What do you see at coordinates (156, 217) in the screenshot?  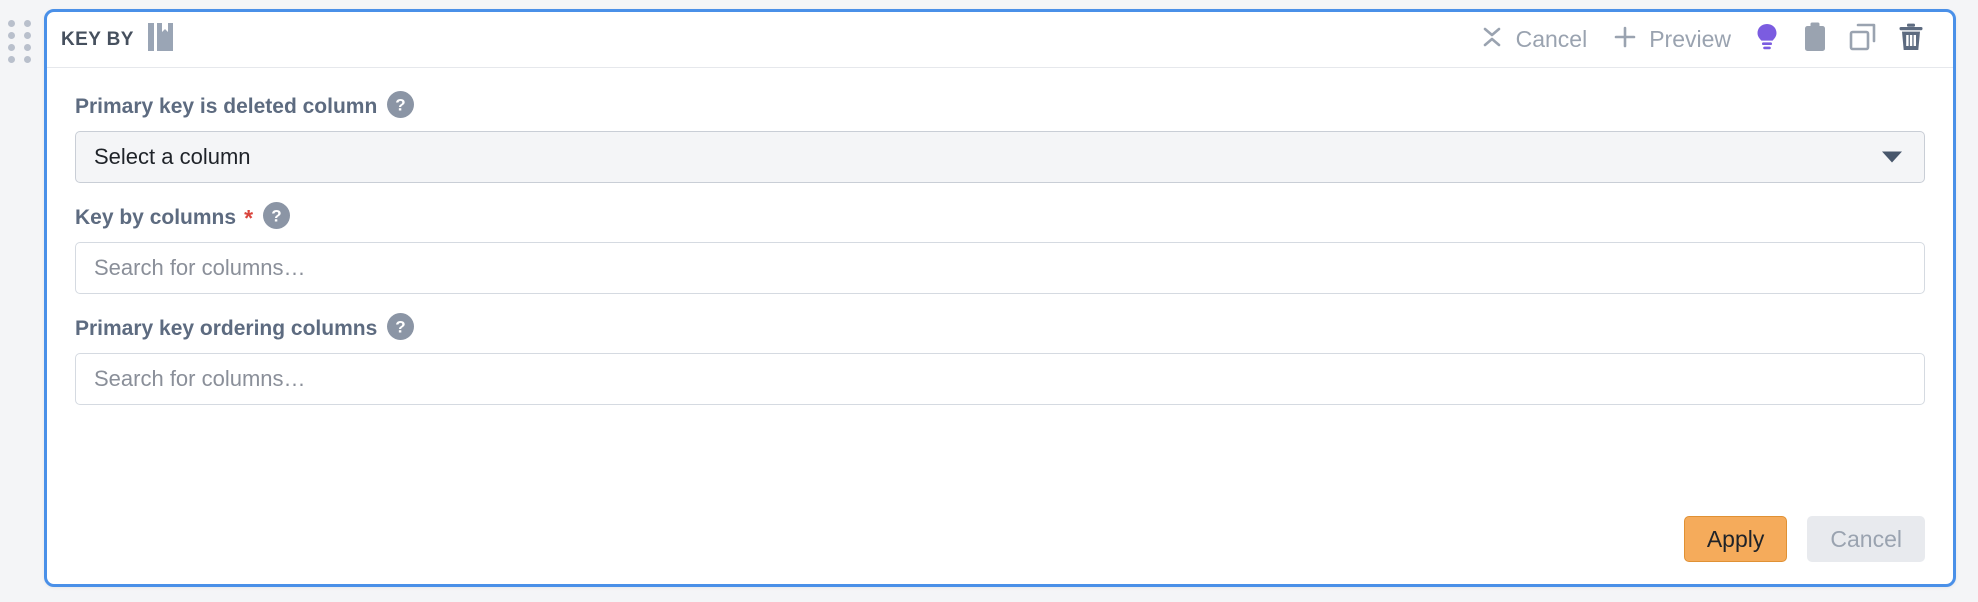 I see `field-label: Key by columns` at bounding box center [156, 217].